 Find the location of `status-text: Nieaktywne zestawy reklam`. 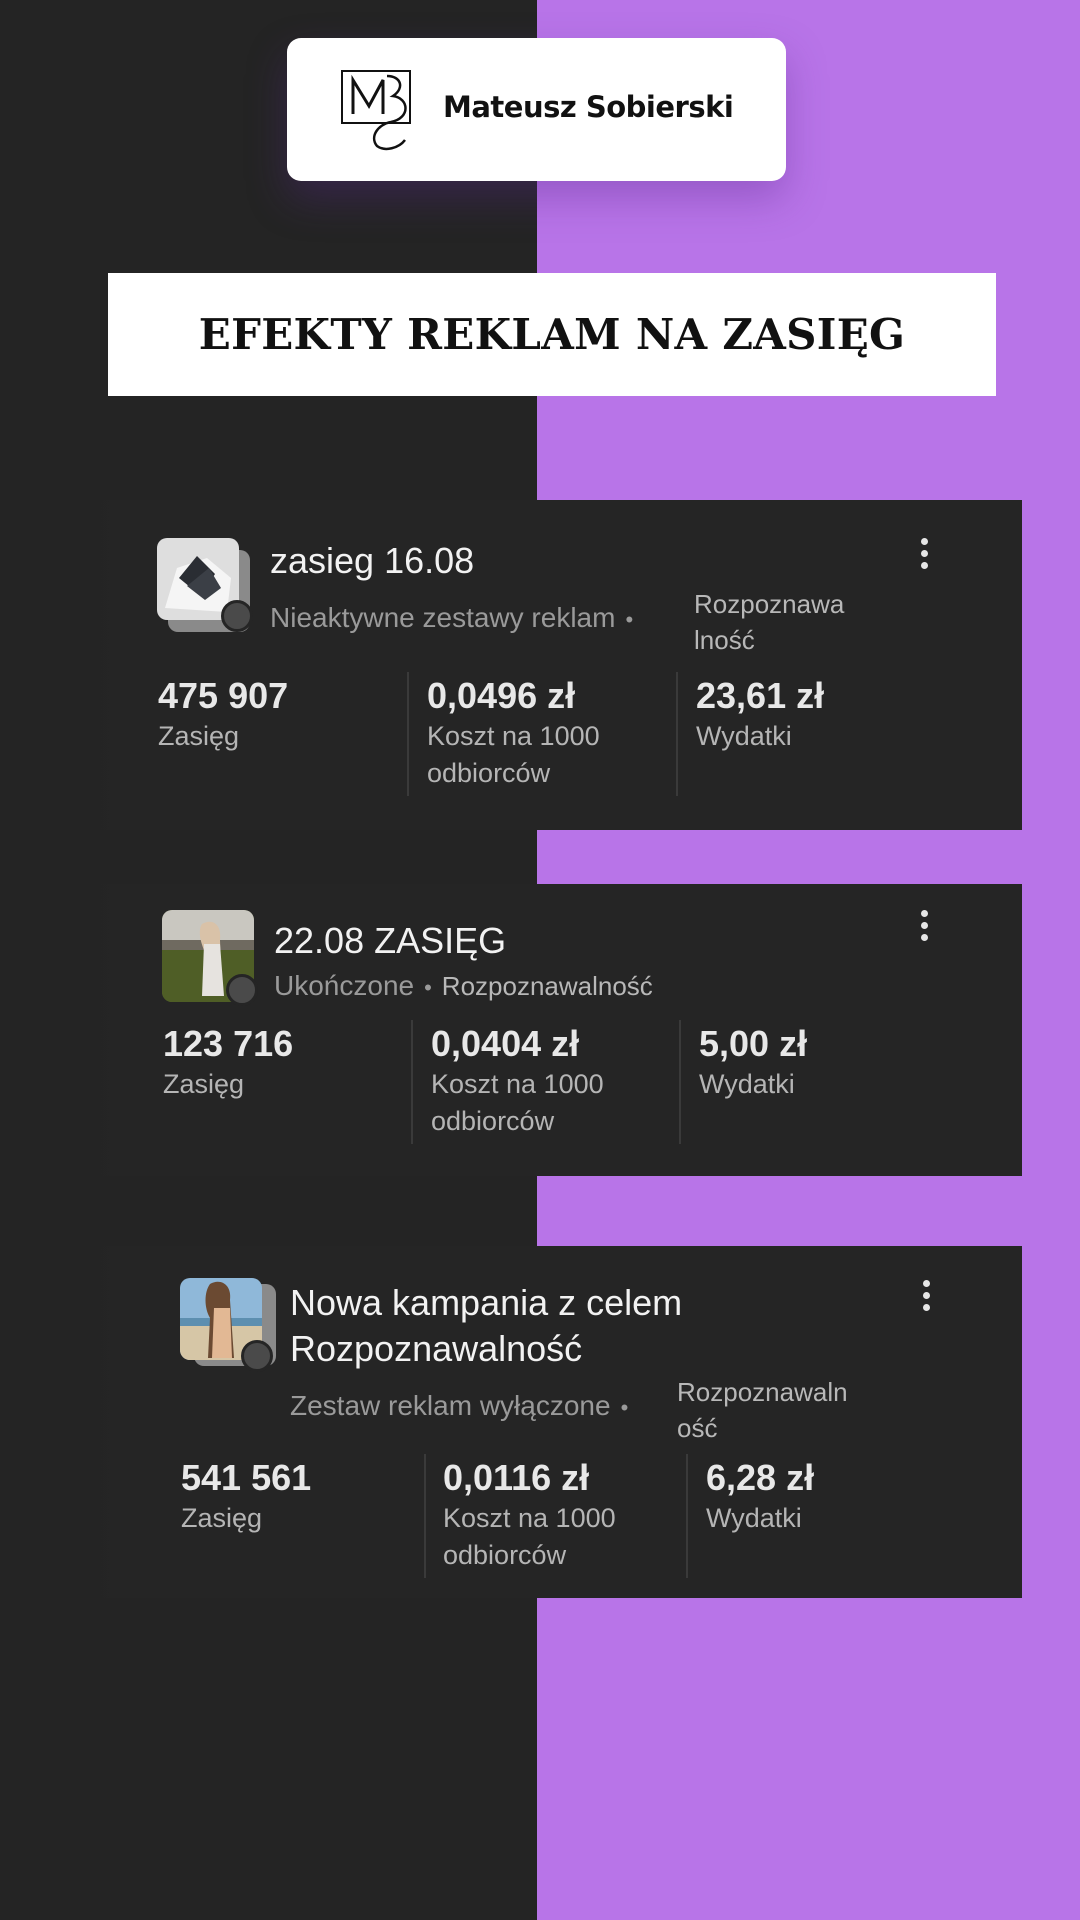

status-text: Nieaktywne zestawy reklam is located at coordinates (443, 617).